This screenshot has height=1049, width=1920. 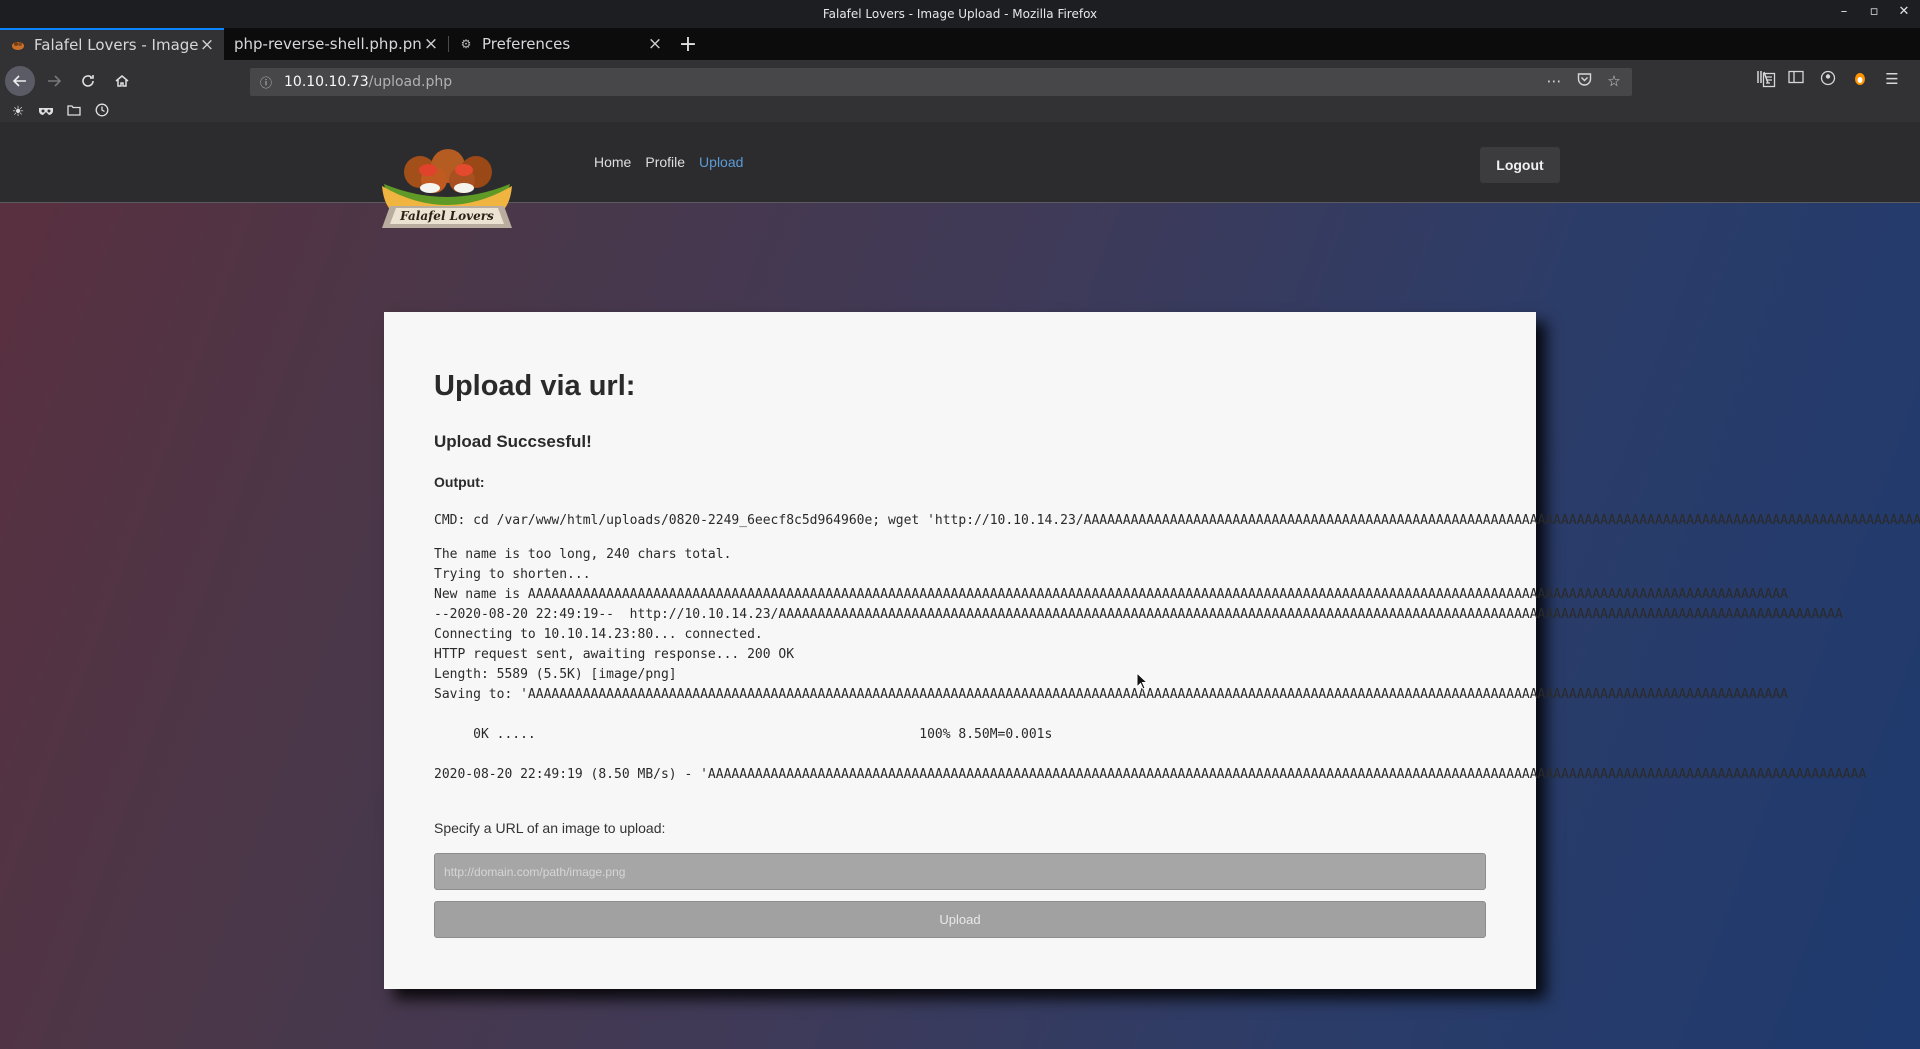 I want to click on url-path: /upload.php, so click(x=410, y=82).